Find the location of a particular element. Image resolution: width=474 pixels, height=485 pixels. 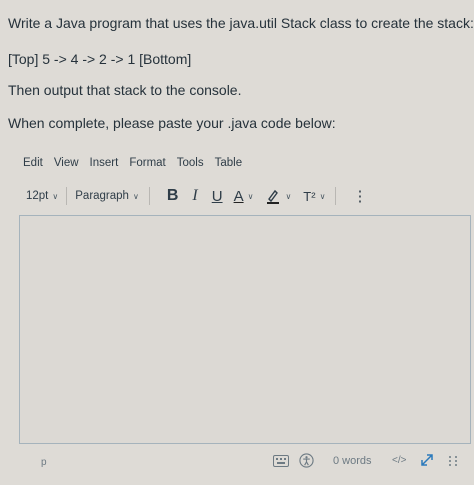

font-size-dropdown: 12pt ∨ is located at coordinates (42, 196).